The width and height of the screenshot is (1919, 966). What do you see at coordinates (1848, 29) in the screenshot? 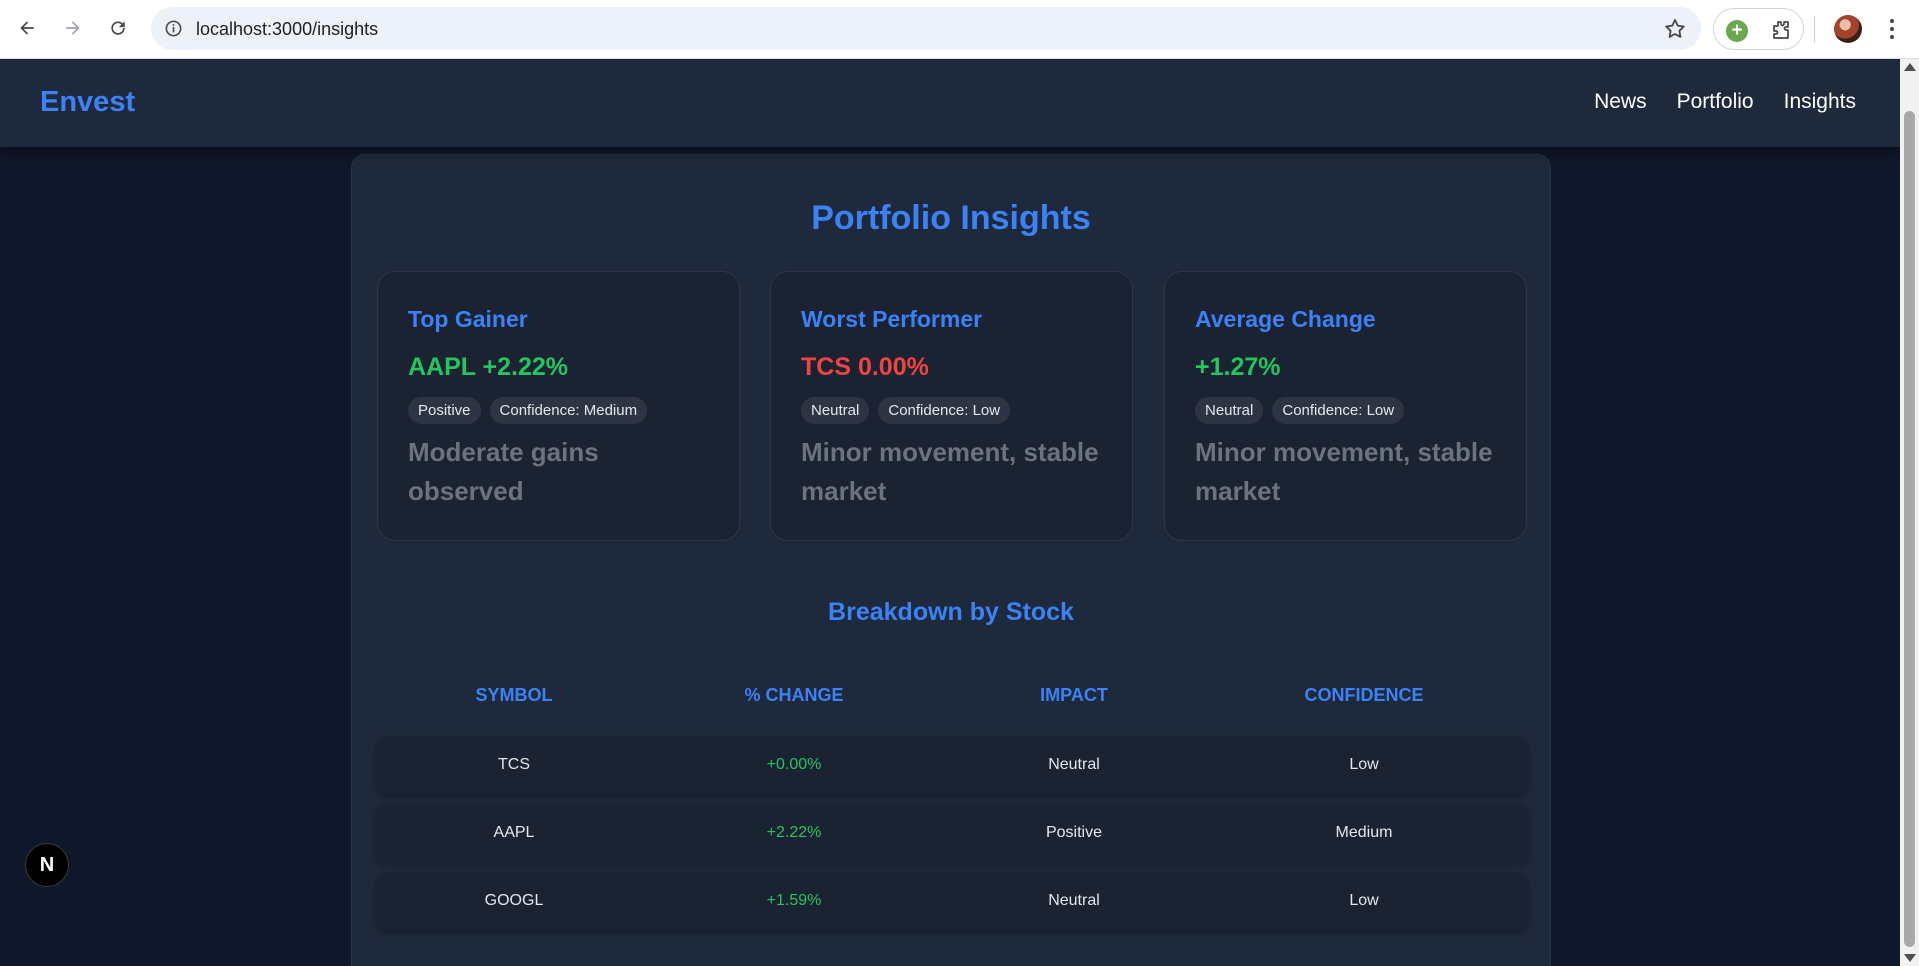
I see `profile-avatar` at bounding box center [1848, 29].